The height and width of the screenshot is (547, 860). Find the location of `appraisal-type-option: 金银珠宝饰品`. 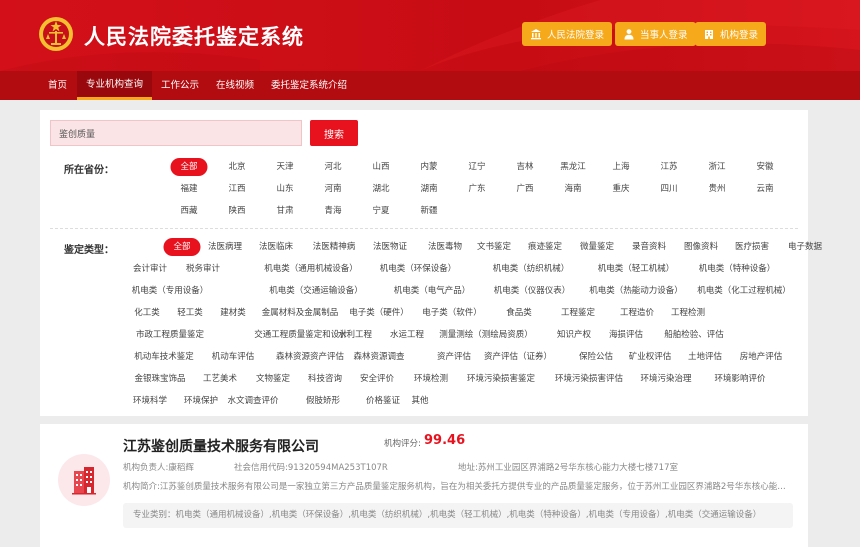

appraisal-type-option: 金银珠宝饰品 is located at coordinates (159, 379).